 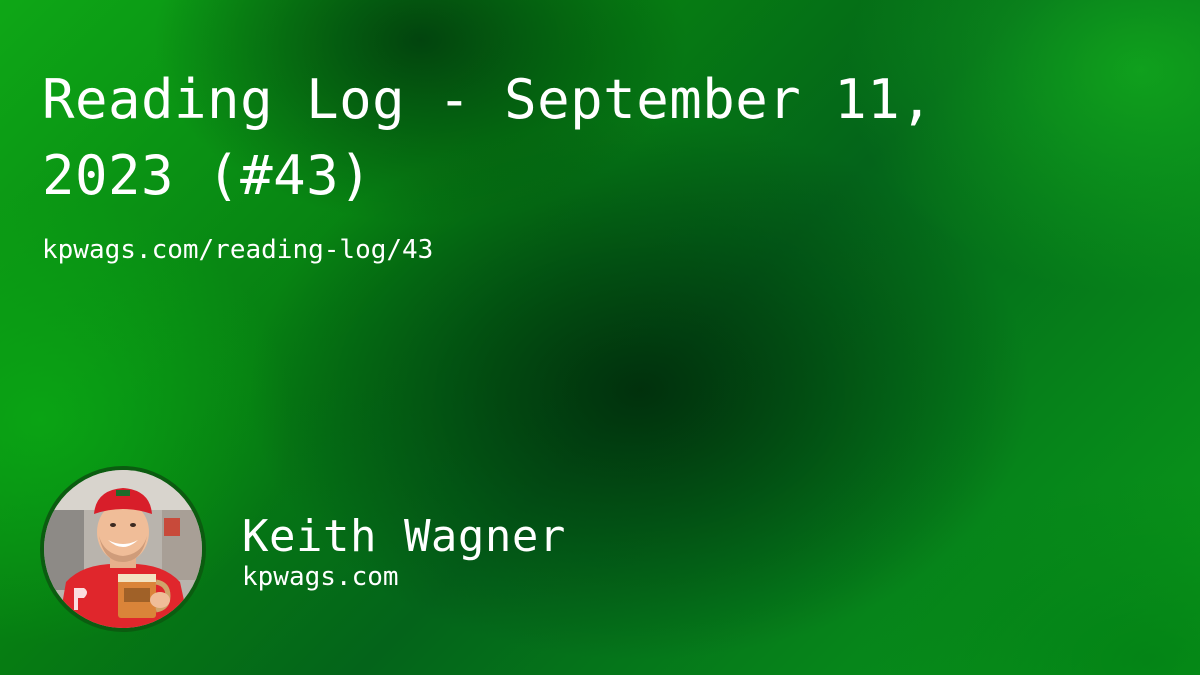 What do you see at coordinates (404, 536) in the screenshot?
I see `author-name: Keith Wagner` at bounding box center [404, 536].